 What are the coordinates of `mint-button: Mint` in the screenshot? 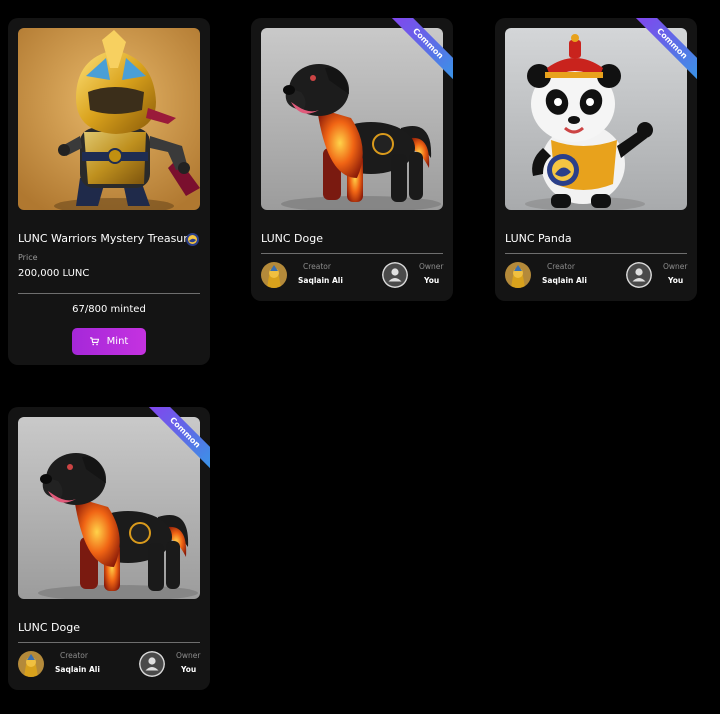 It's located at (109, 341).